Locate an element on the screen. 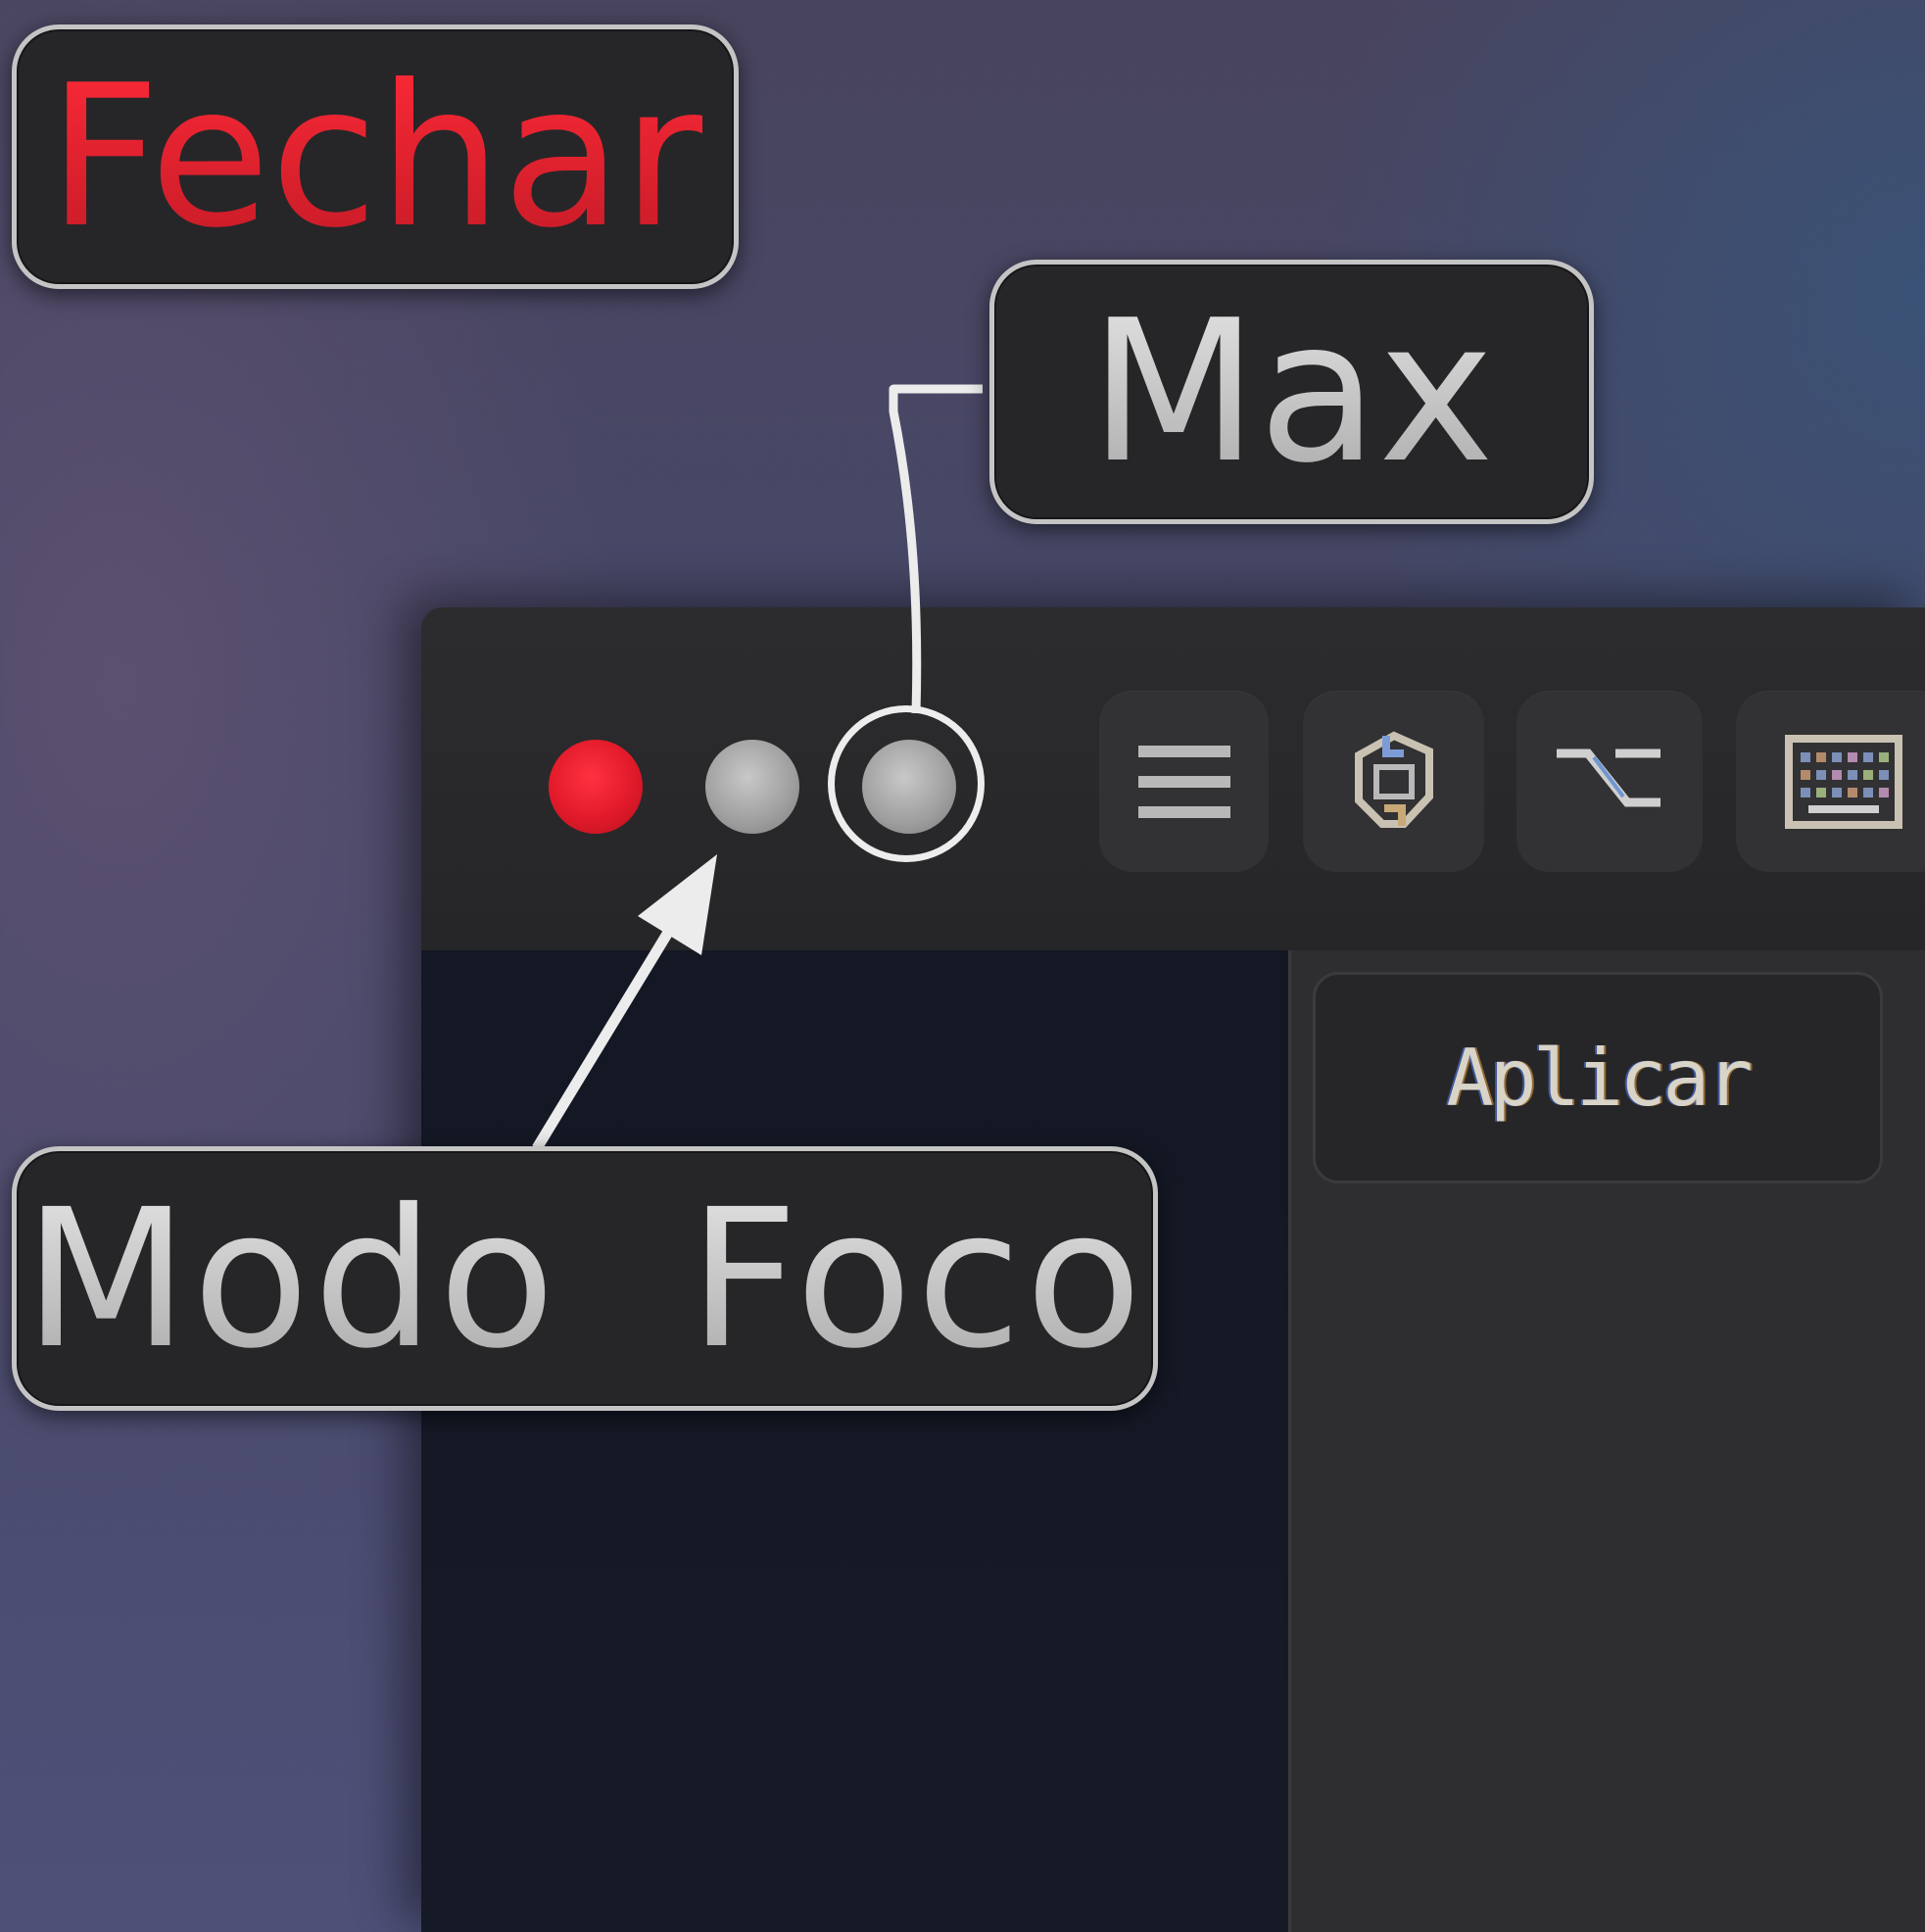 The height and width of the screenshot is (1932, 1925). focus-mode-callout-text: Modo Foco is located at coordinates (585, 1278).